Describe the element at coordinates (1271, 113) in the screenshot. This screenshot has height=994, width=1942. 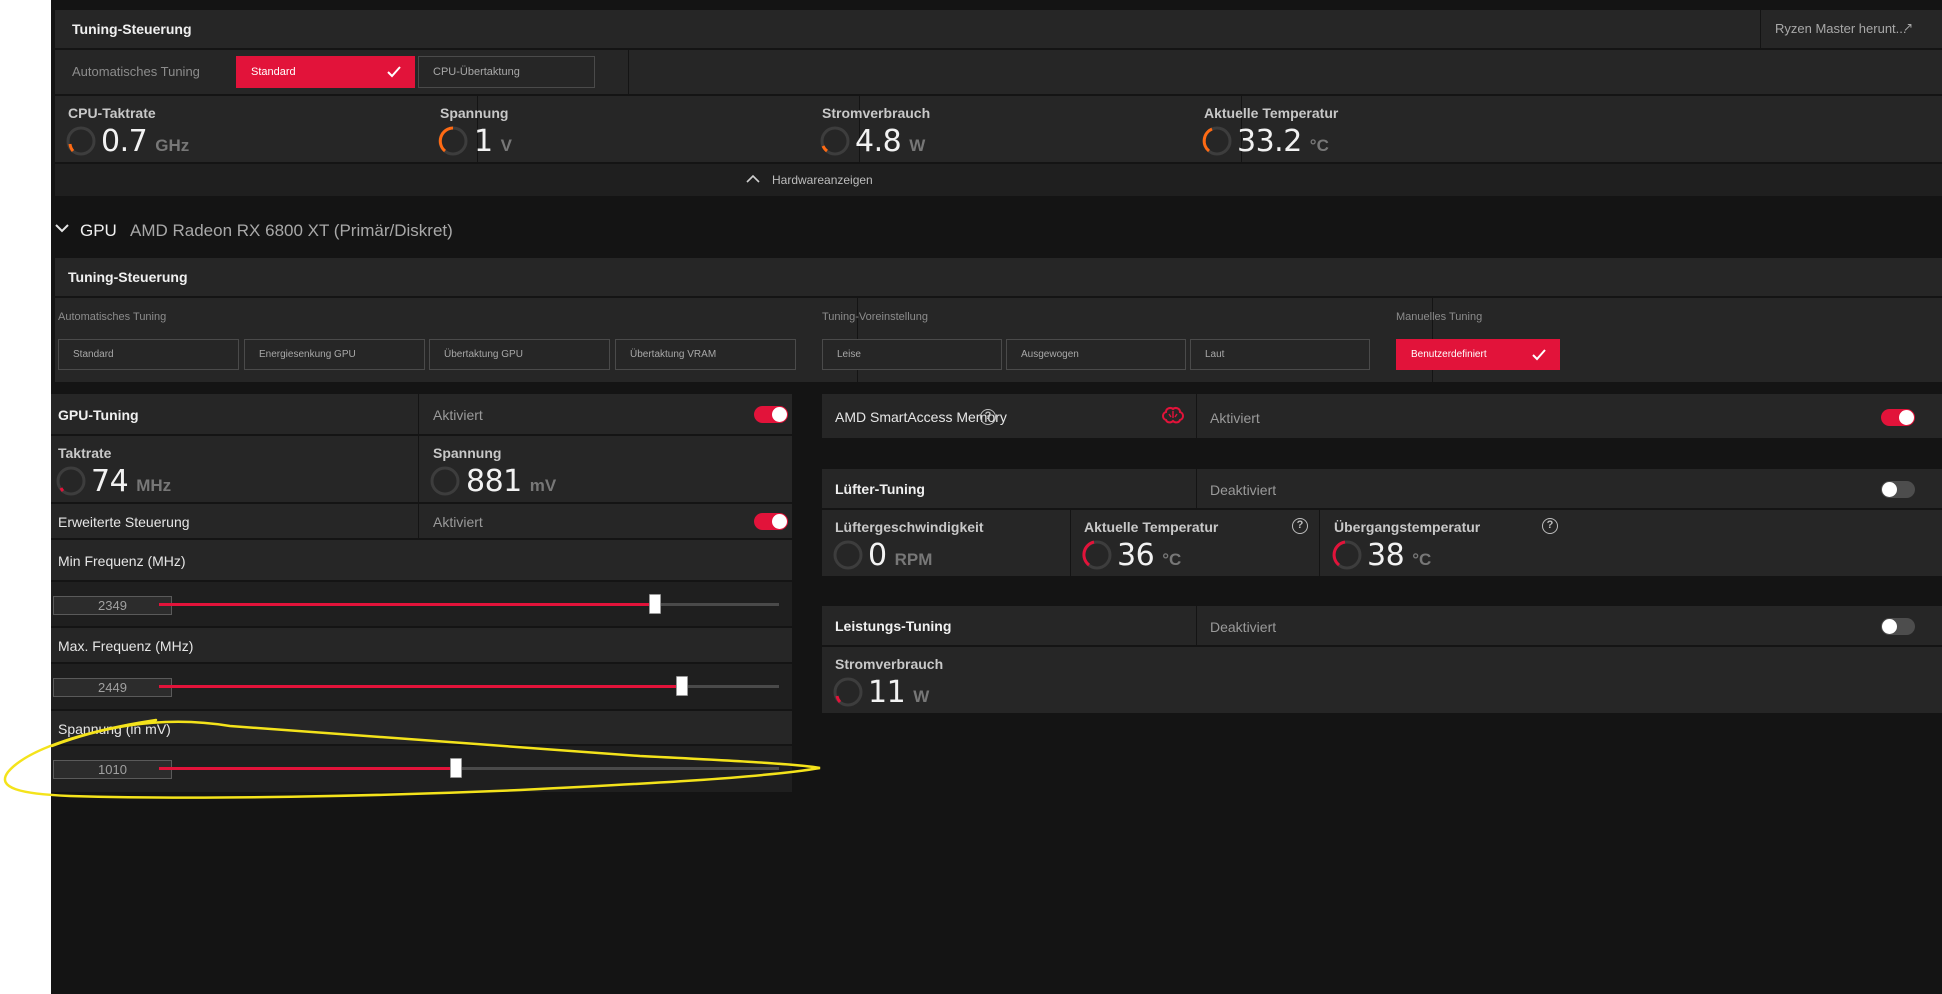
I see `cpu-temp-label: Aktuelle Temperatur` at that location.